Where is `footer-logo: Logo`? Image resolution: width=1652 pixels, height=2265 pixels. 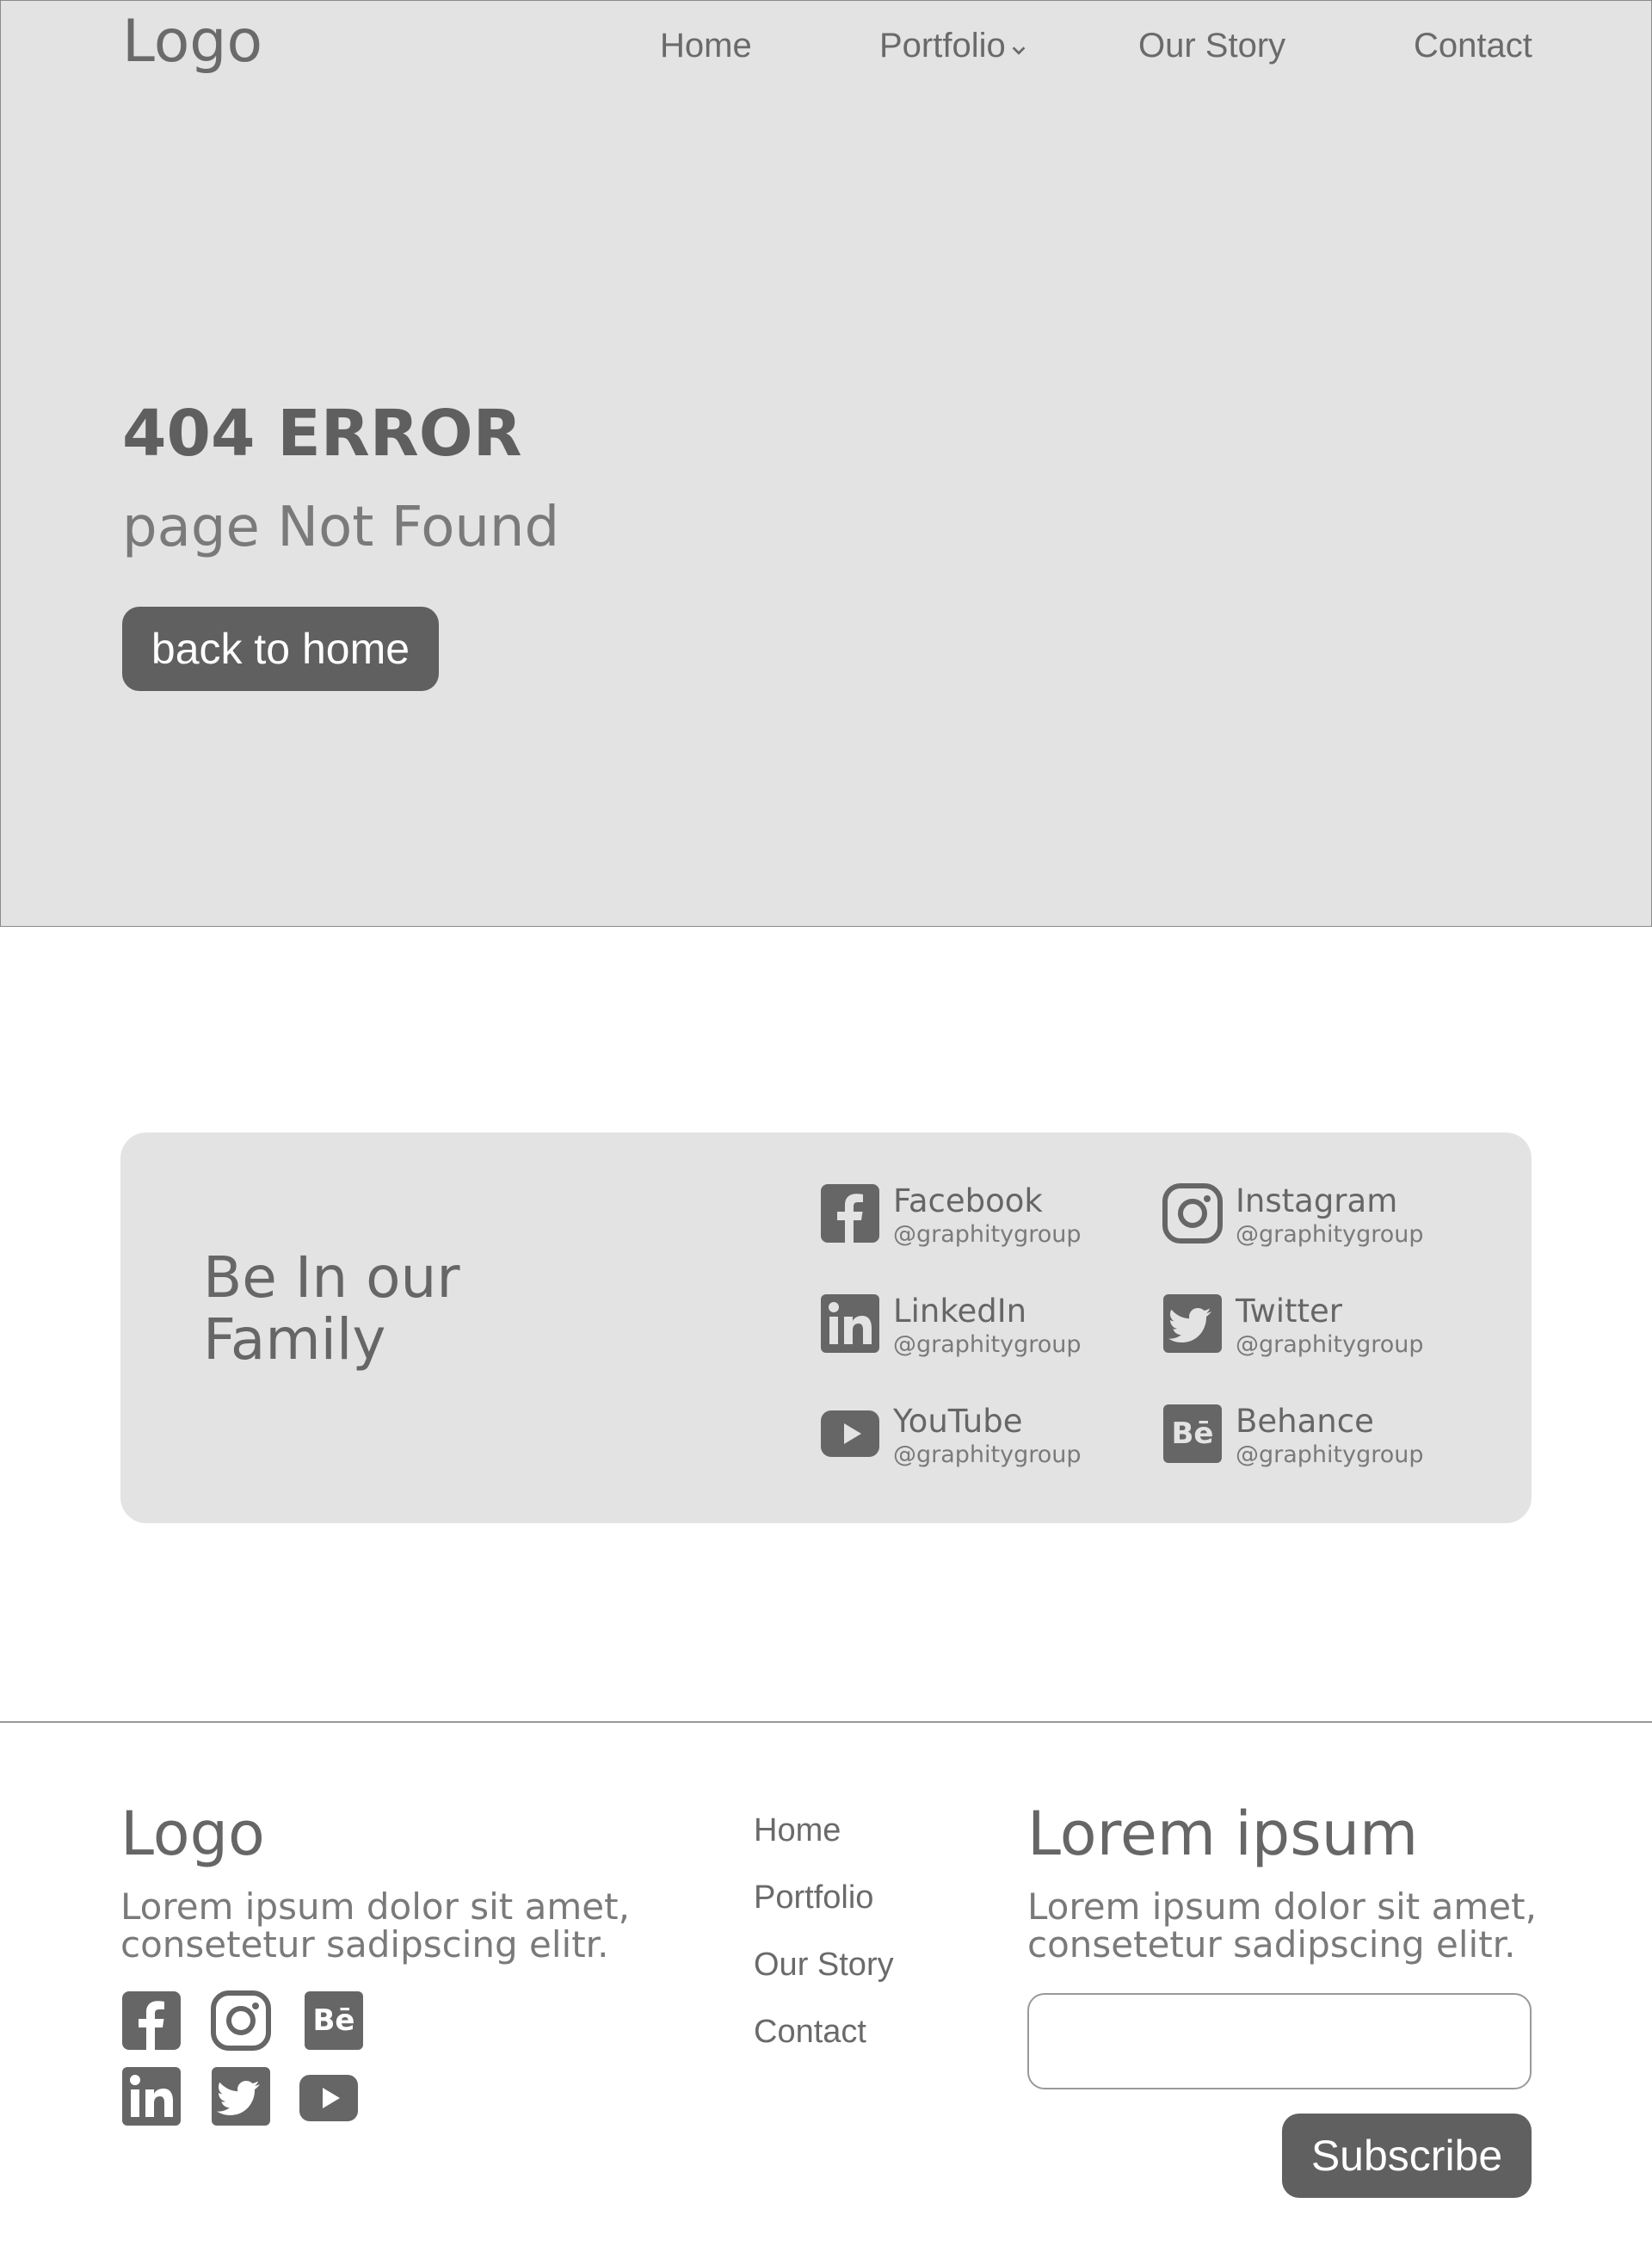 footer-logo: Logo is located at coordinates (192, 1834).